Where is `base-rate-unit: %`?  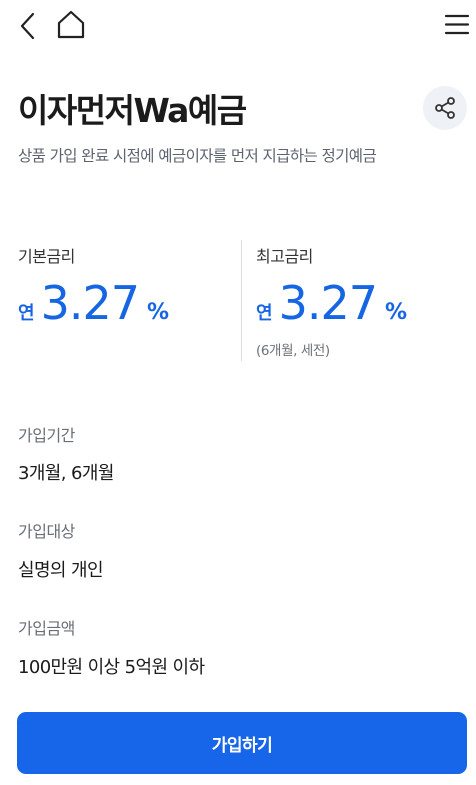
base-rate-unit: % is located at coordinates (158, 312).